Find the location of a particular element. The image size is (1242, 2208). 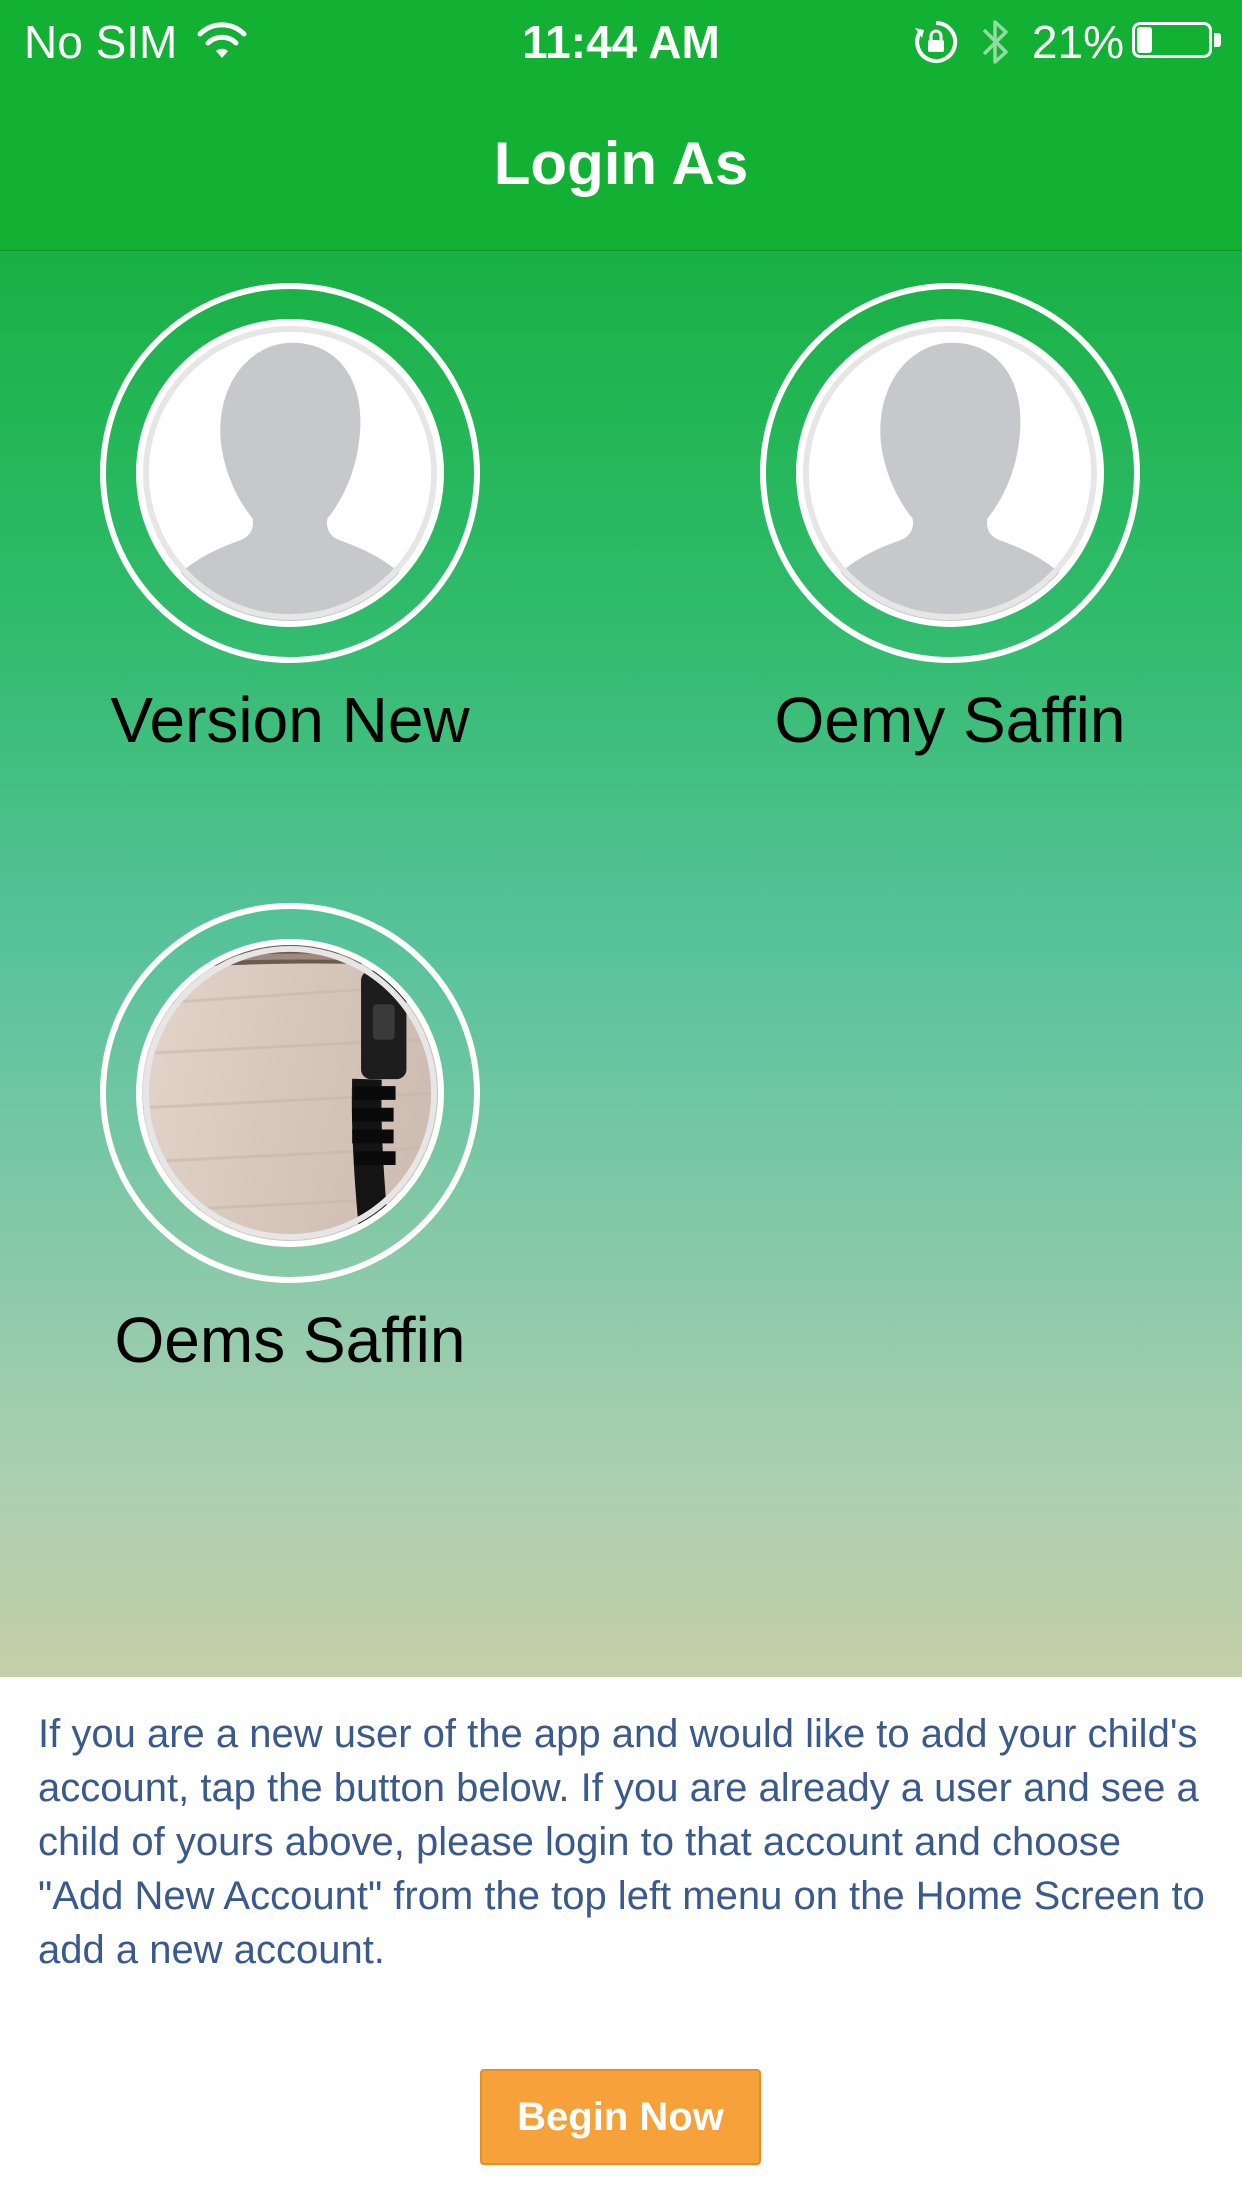

navigation-bar: Login As is located at coordinates (621, 167).